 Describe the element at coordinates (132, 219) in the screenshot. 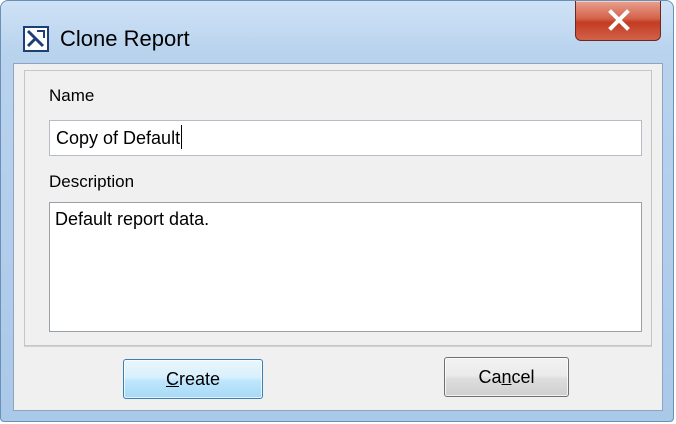

I see `description-value: Default report data.` at that location.